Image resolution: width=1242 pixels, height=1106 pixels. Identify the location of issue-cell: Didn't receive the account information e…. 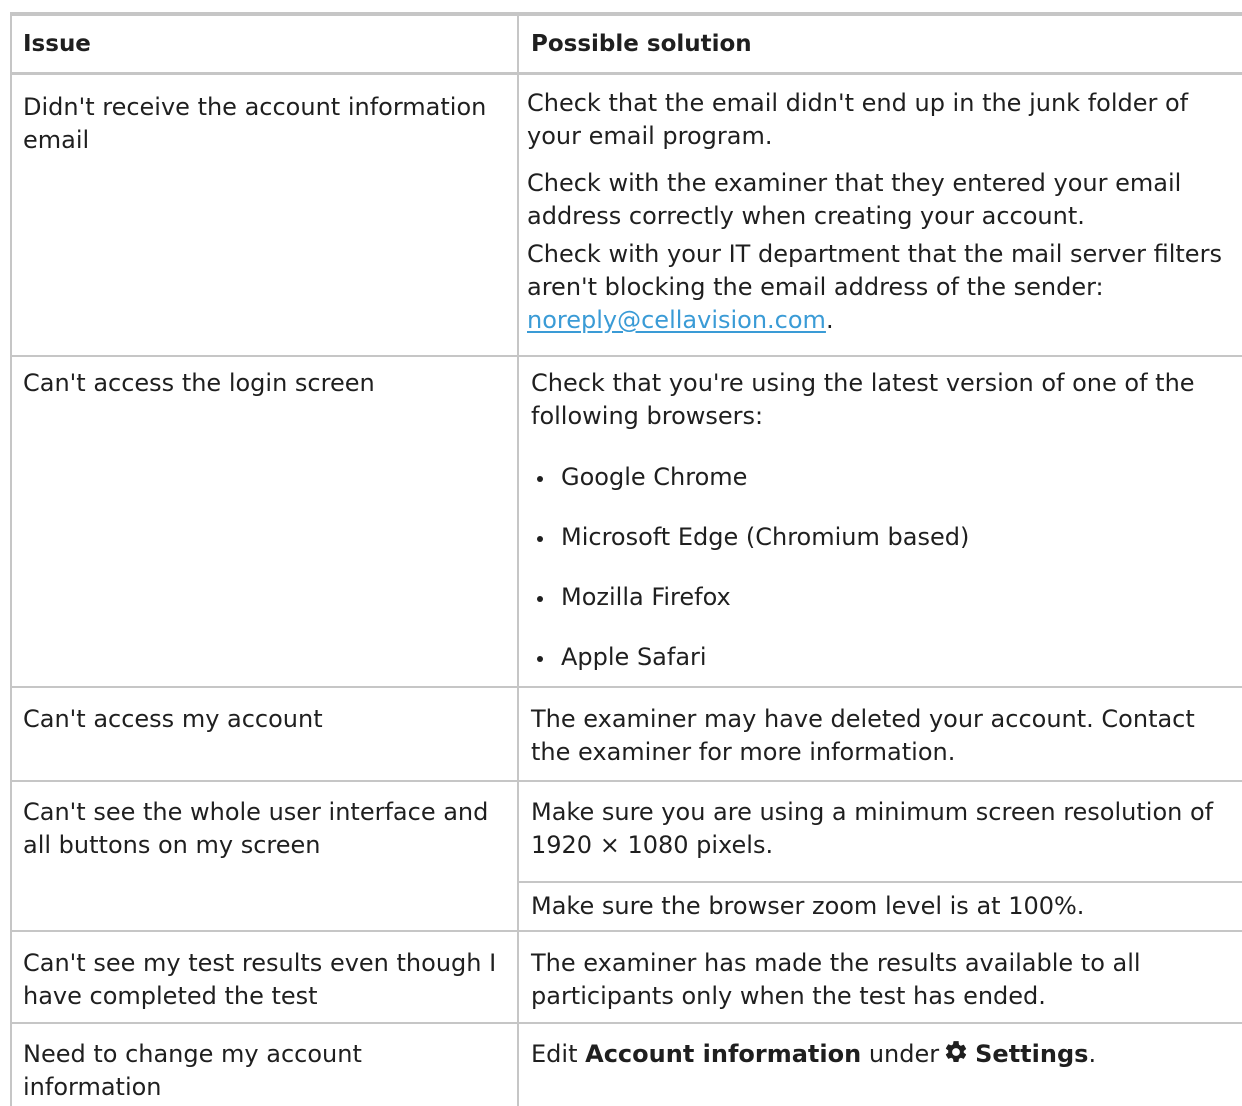
(255, 123).